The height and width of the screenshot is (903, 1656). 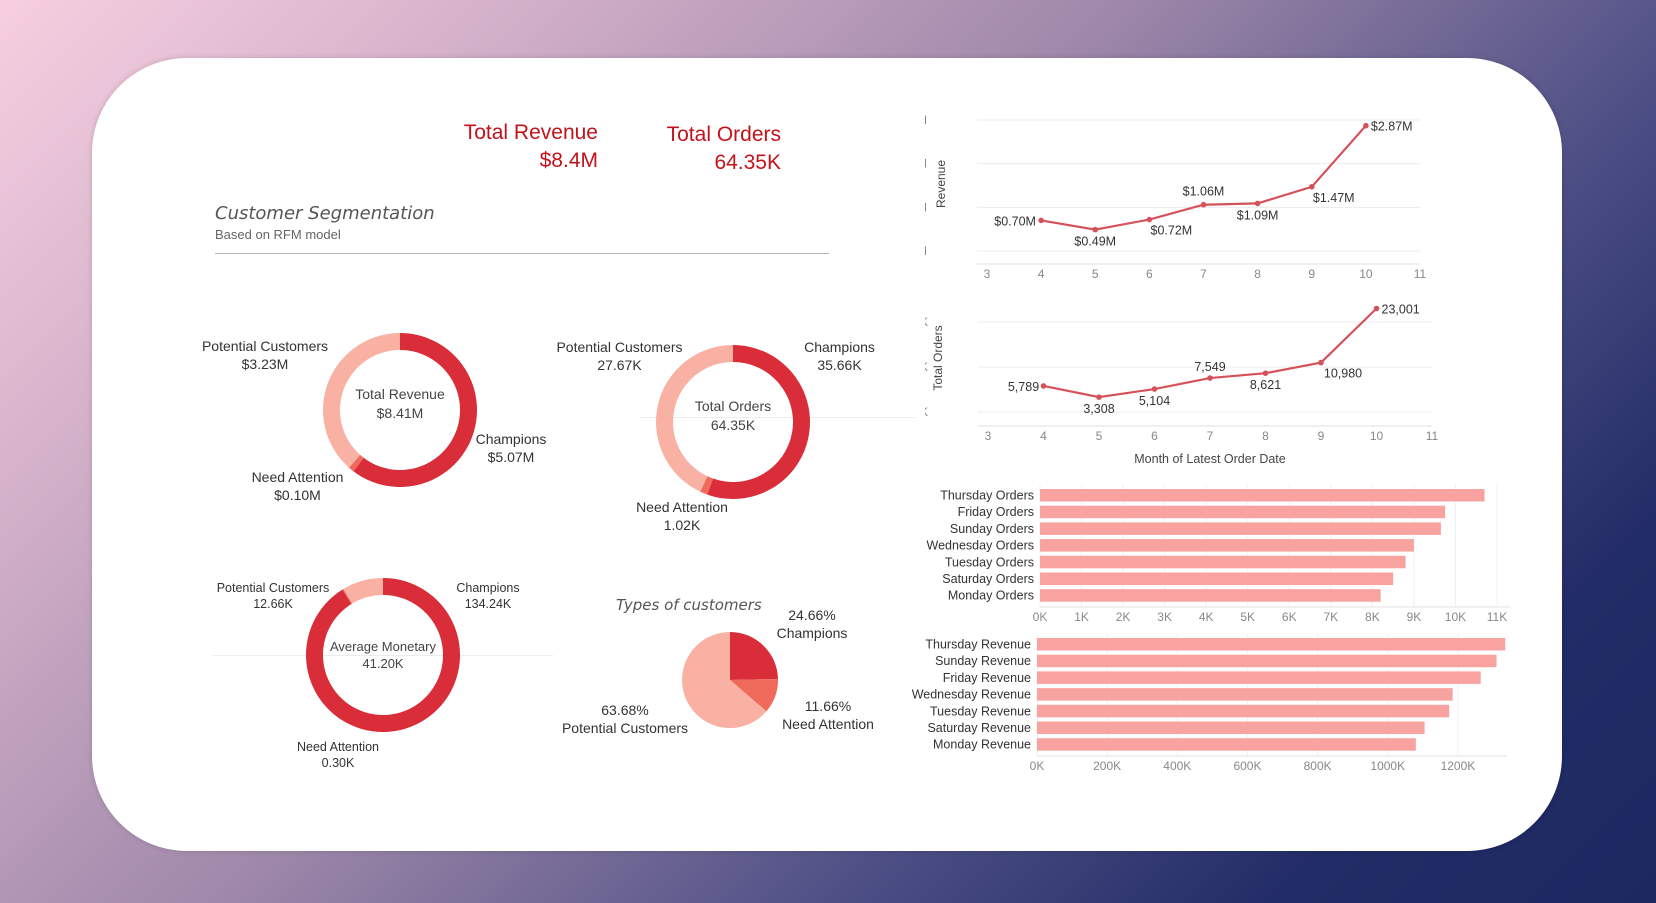 What do you see at coordinates (733, 416) in the screenshot?
I see `donut-total-orders-center: Total Orders 64.35K` at bounding box center [733, 416].